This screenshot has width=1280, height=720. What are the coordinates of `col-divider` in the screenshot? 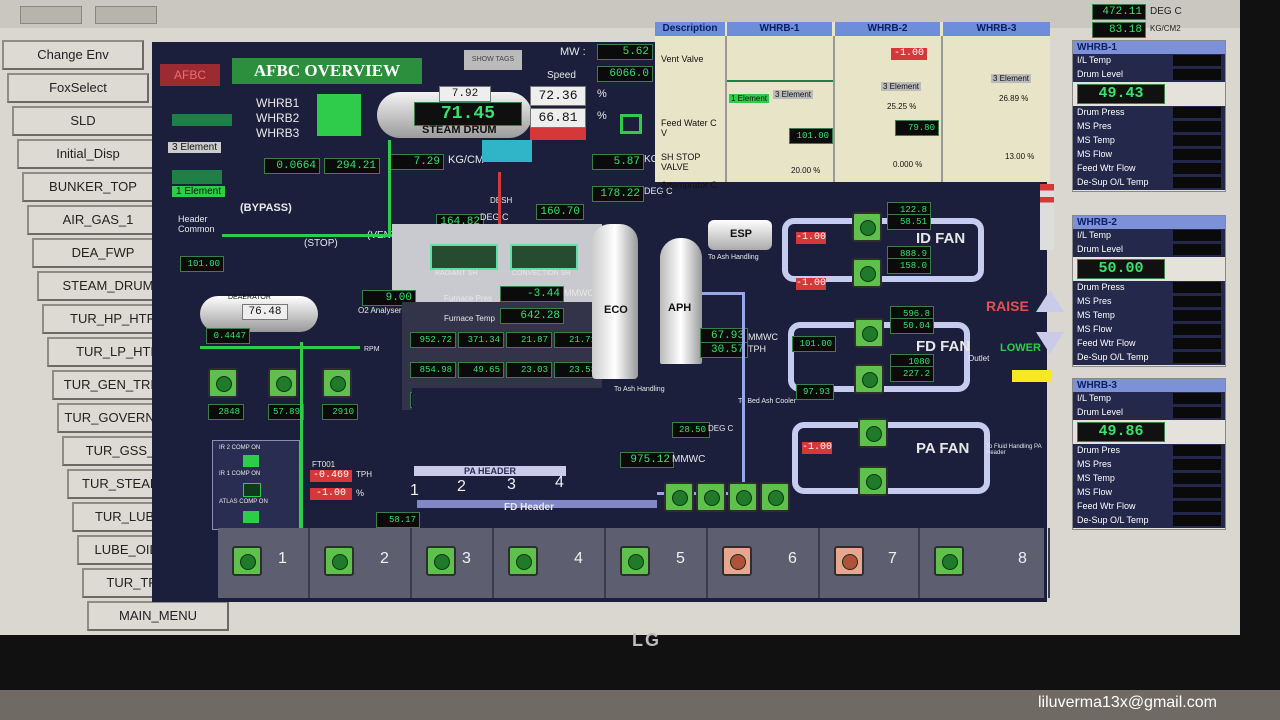 It's located at (834, 109).